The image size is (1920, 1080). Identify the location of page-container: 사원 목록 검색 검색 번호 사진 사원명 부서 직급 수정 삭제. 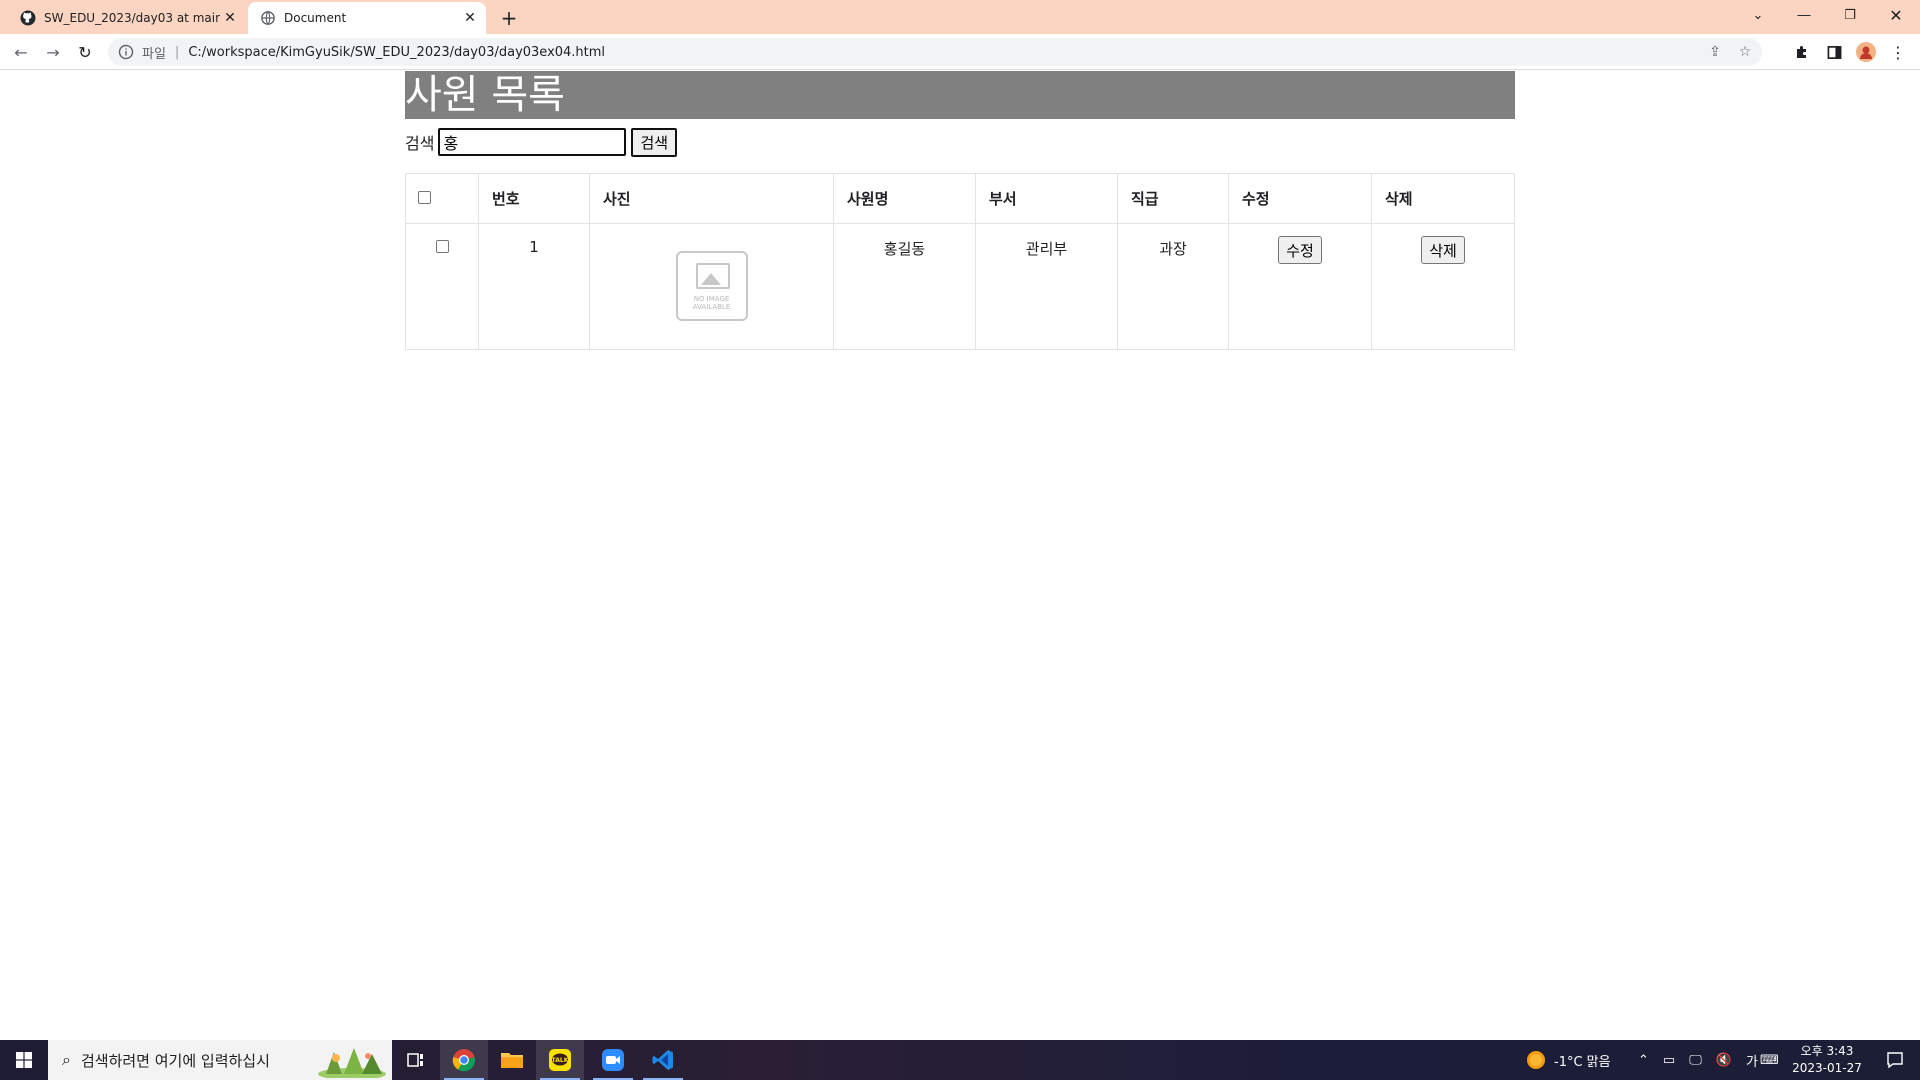
(960, 210).